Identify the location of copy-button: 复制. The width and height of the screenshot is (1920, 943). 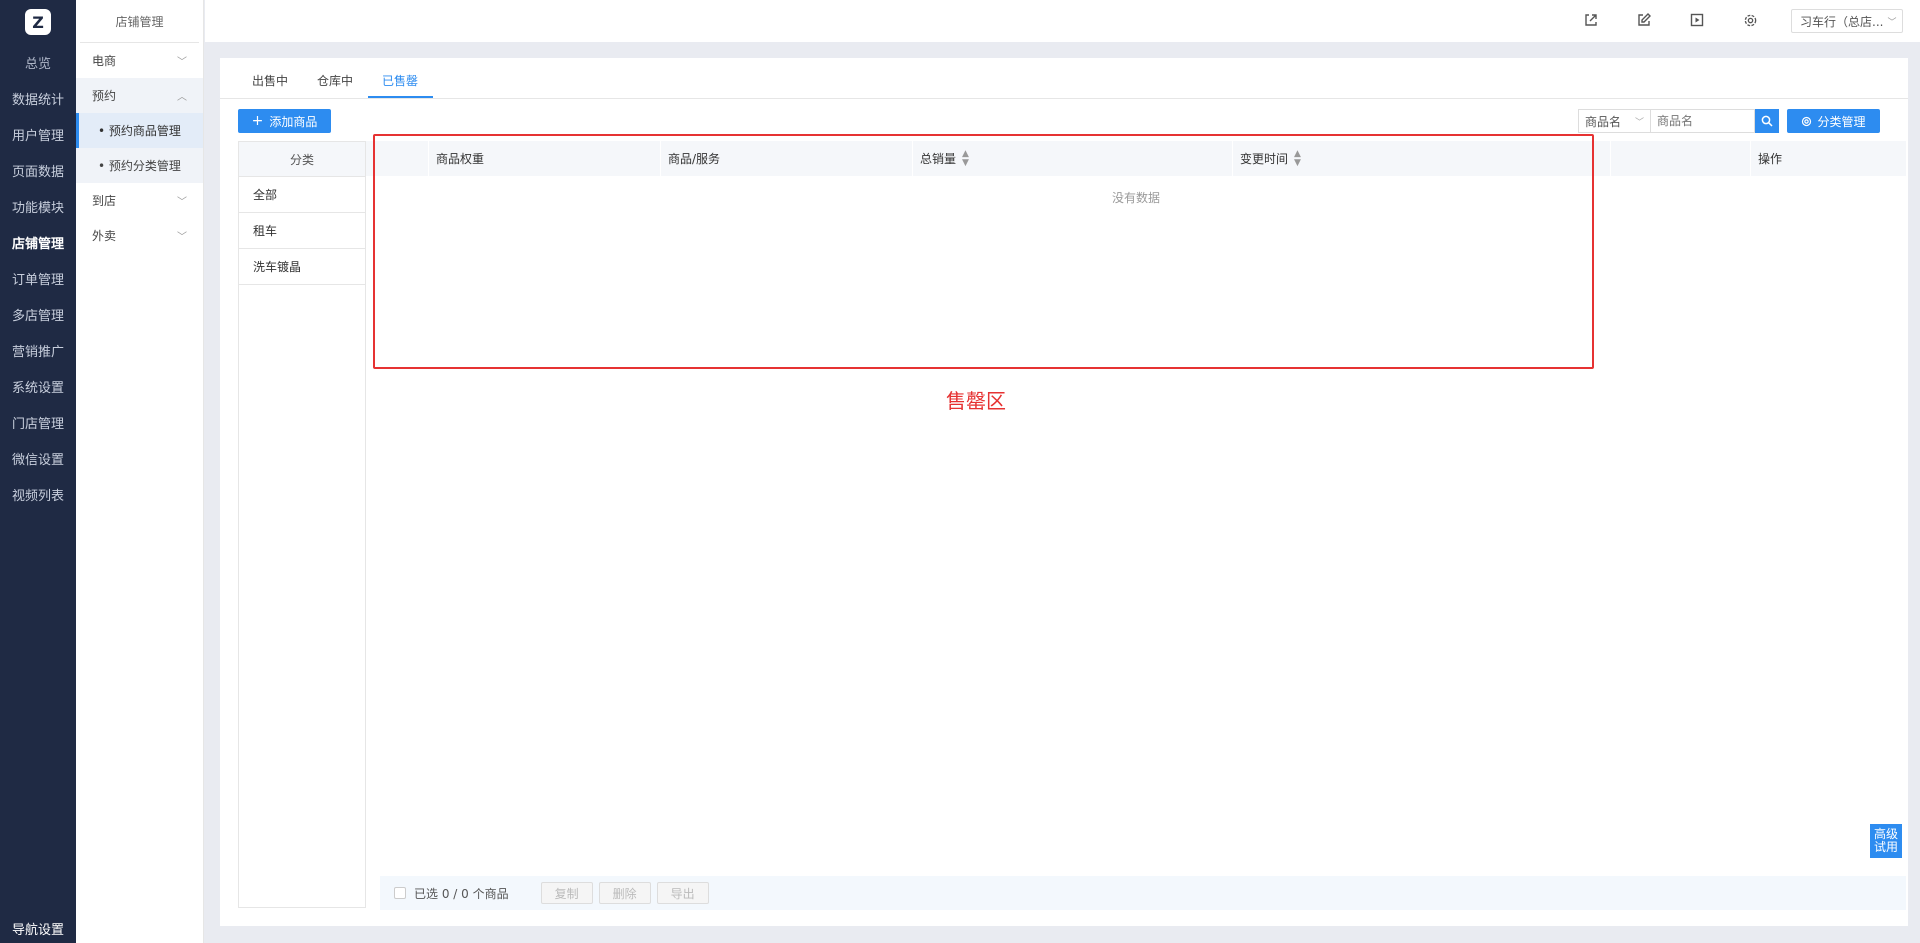
(566, 893).